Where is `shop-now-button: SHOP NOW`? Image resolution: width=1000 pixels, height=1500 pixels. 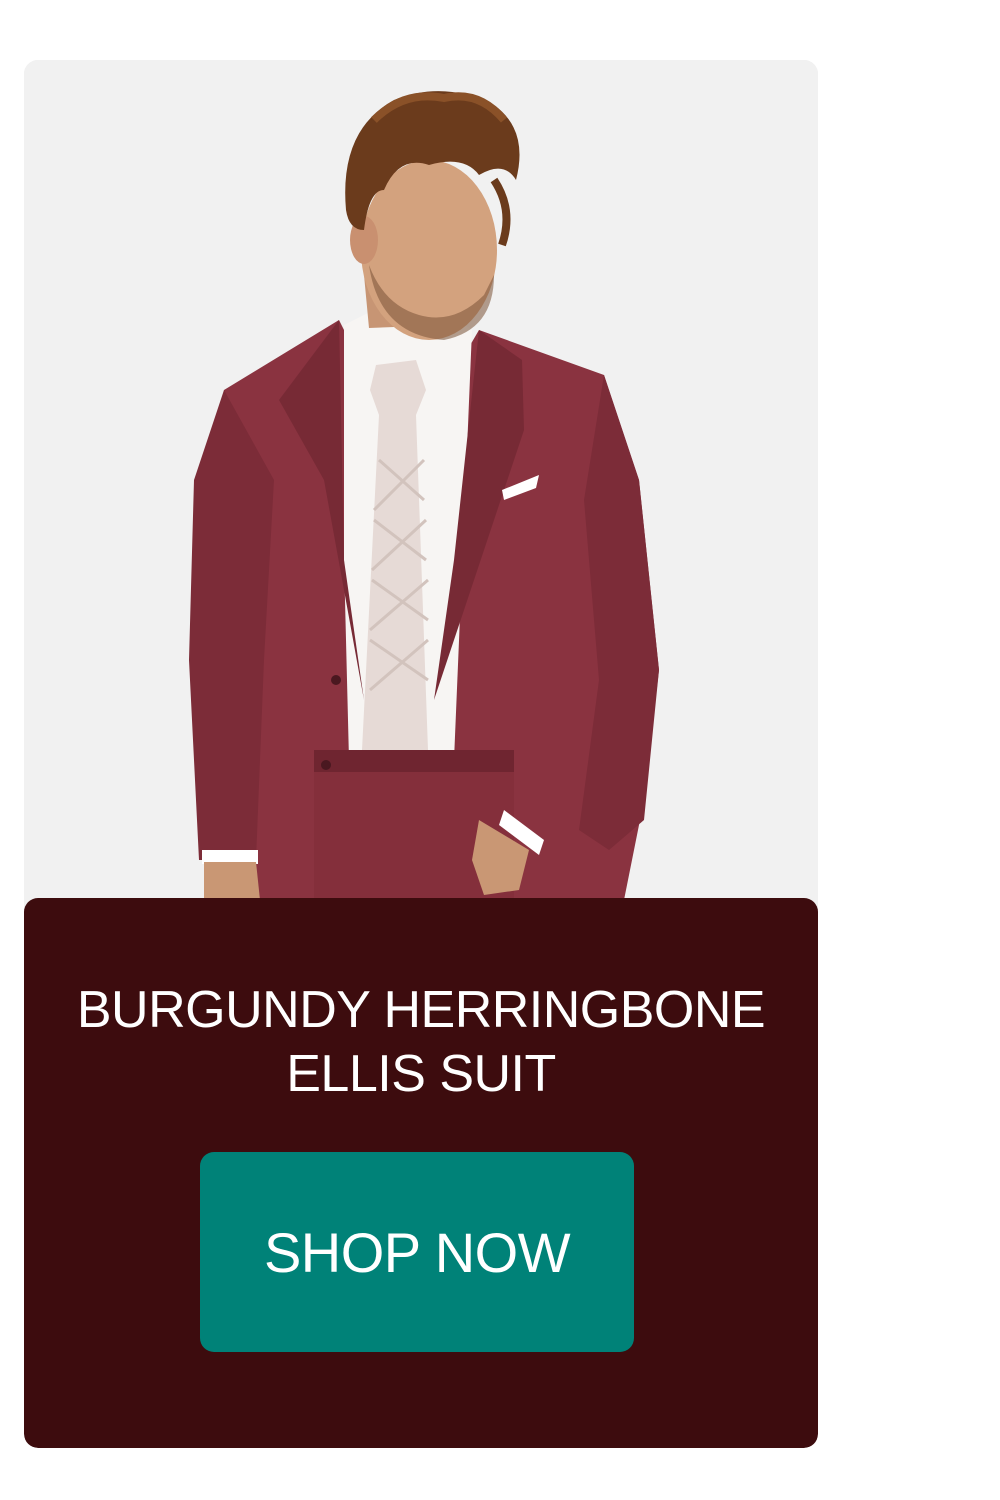 shop-now-button: SHOP NOW is located at coordinates (417, 1252).